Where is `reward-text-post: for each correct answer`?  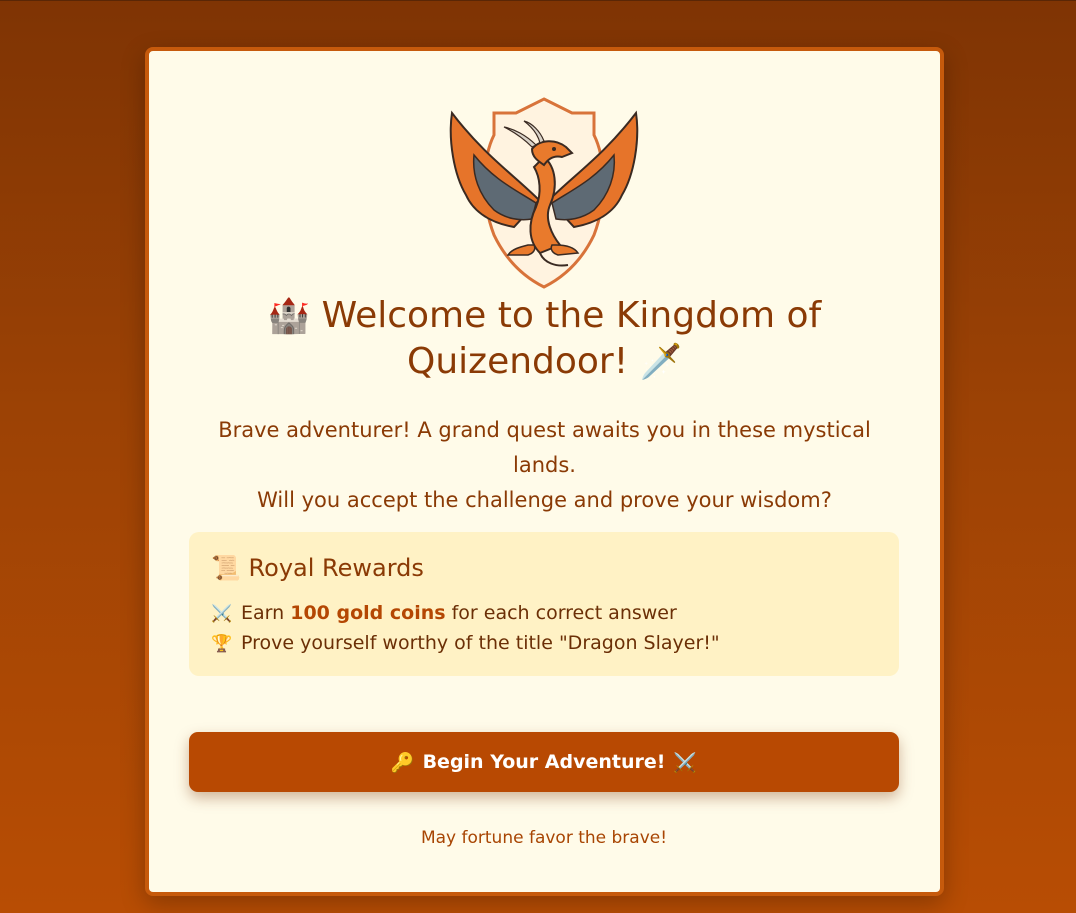 reward-text-post: for each correct answer is located at coordinates (564, 613).